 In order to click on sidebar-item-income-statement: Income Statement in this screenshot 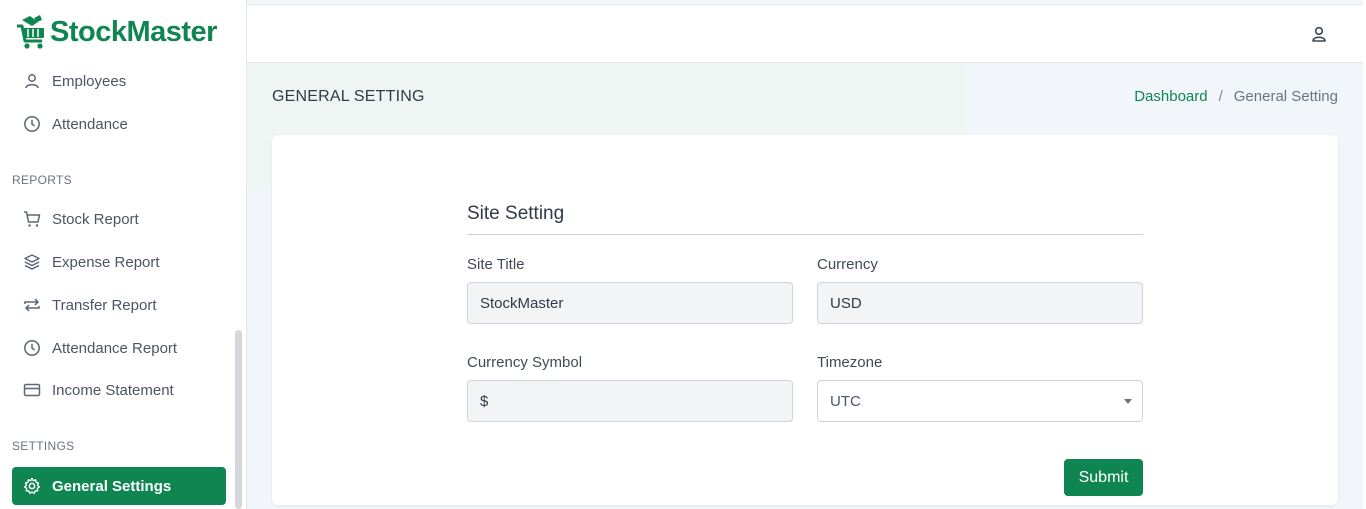, I will do `click(119, 390)`.